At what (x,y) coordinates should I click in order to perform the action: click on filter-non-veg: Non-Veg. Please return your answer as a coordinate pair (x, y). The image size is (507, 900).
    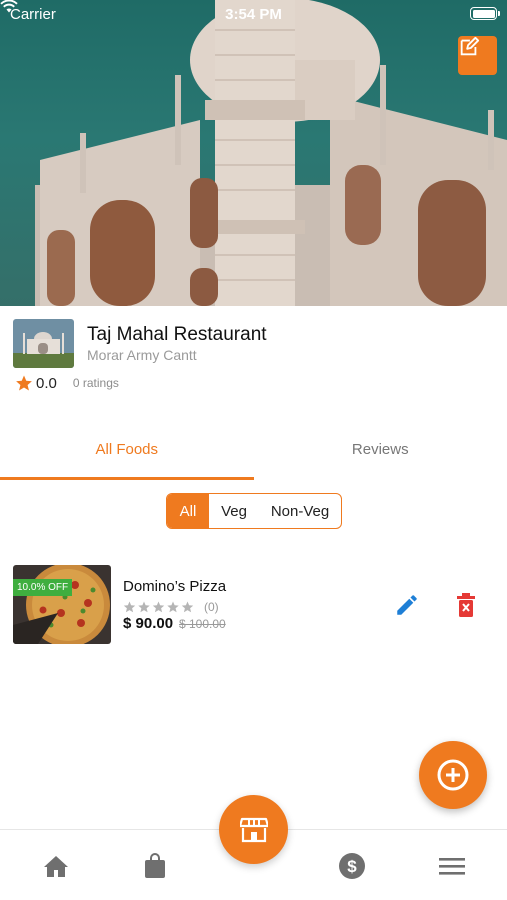
    Looking at the image, I should click on (300, 511).